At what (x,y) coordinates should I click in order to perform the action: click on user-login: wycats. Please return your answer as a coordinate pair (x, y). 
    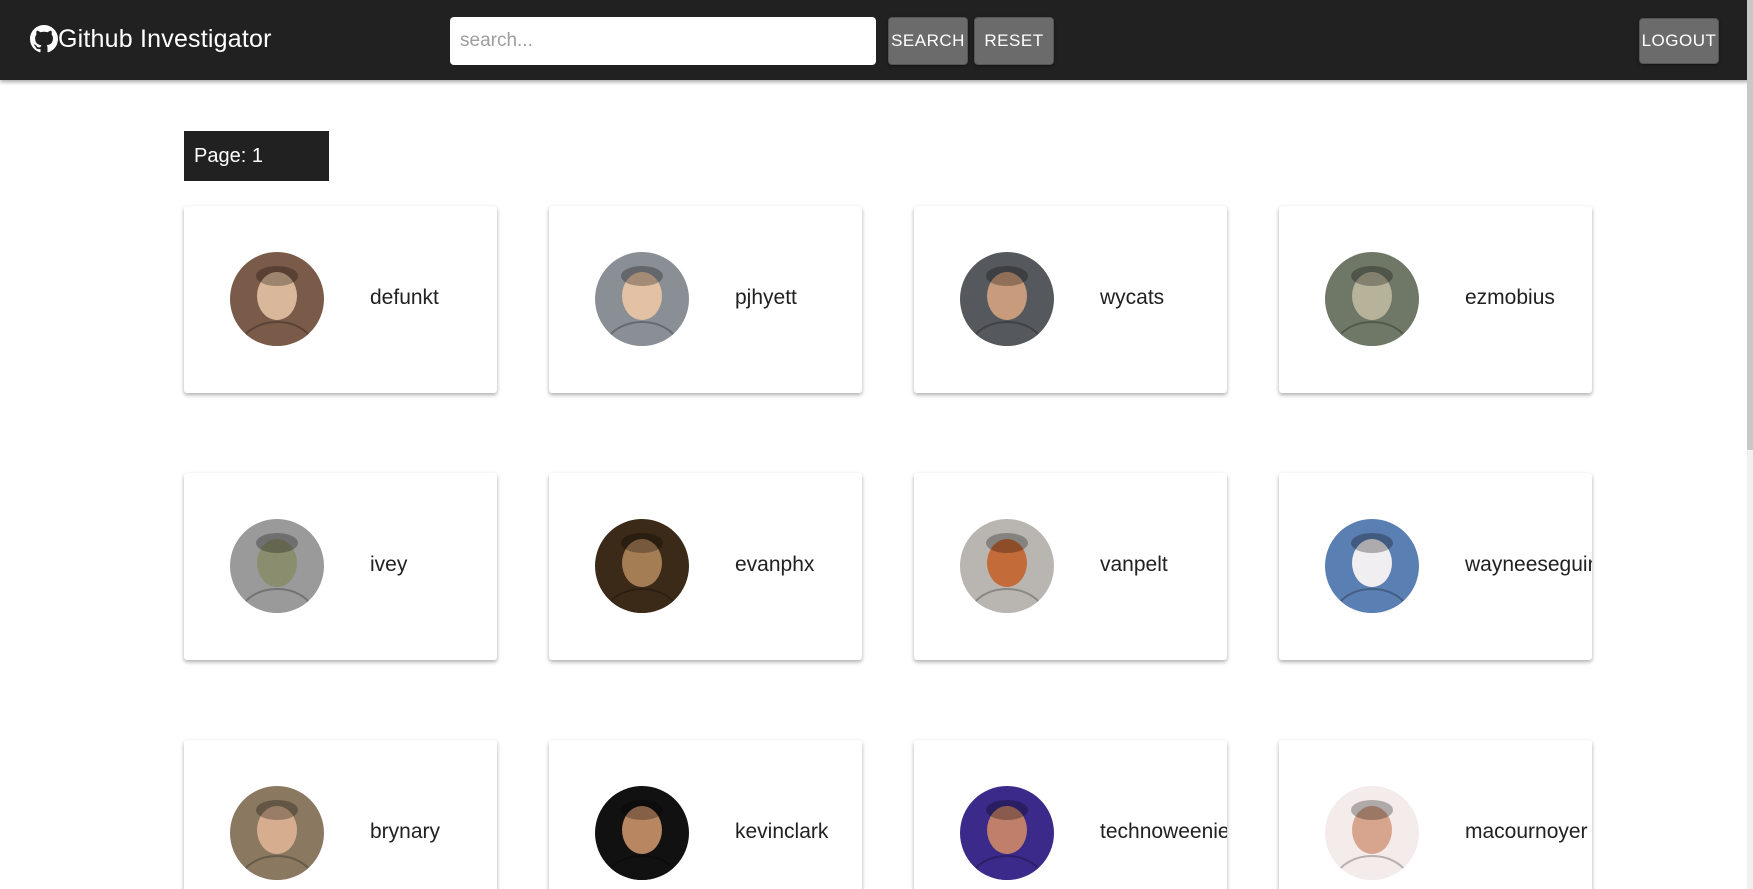
    Looking at the image, I should click on (1132, 297).